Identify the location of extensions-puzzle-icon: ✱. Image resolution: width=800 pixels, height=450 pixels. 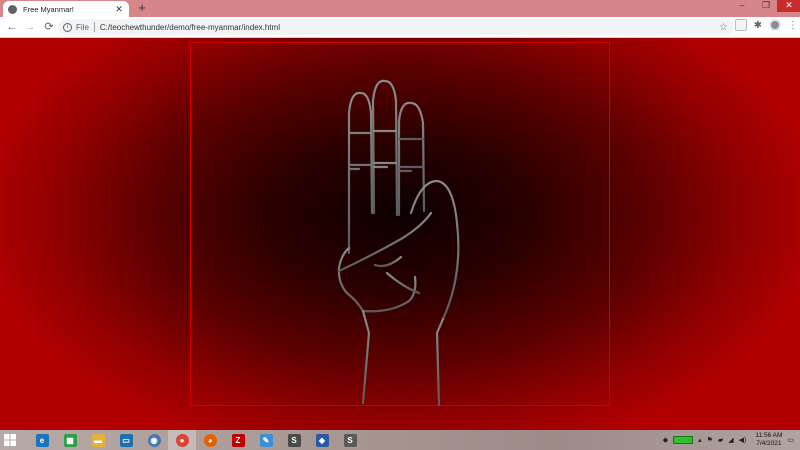
(758, 25).